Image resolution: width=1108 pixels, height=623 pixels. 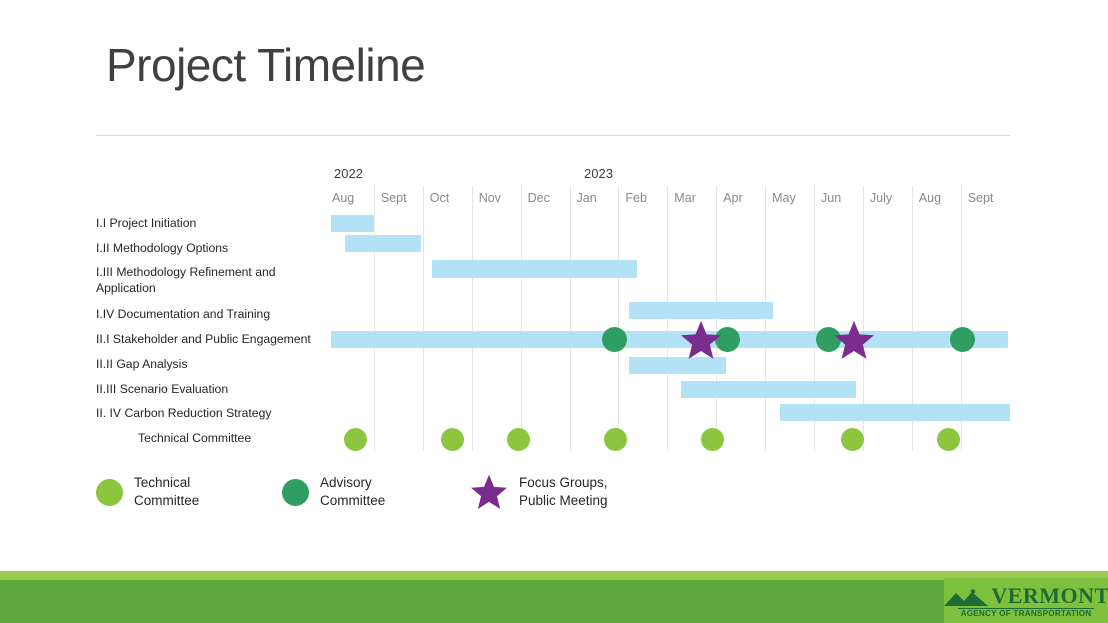 I want to click on legend-label-advisory-committee: Advisory Committee, so click(x=353, y=492).